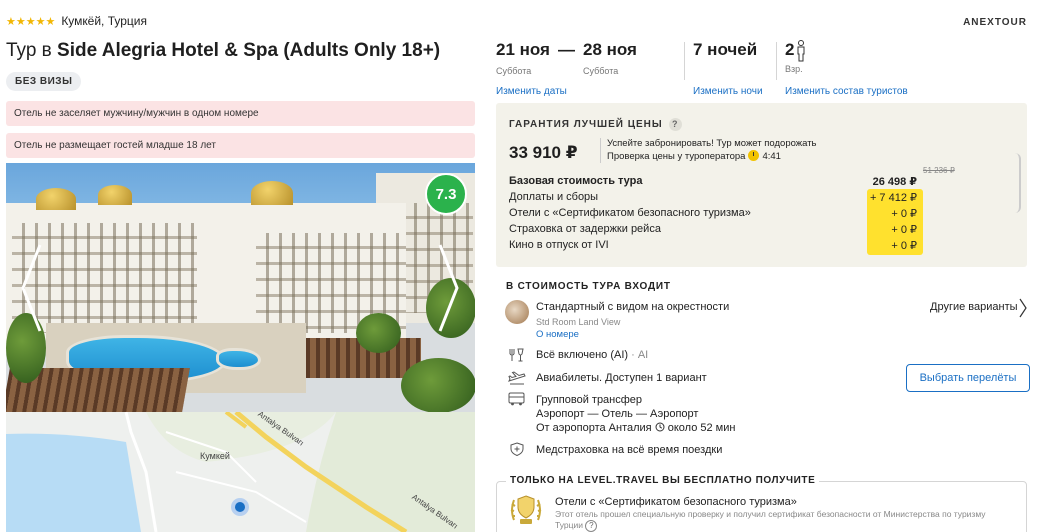 Image resolution: width=1043 pixels, height=532 pixels. Describe the element at coordinates (566, 49) in the screenshot. I see `date-dash: —` at that location.